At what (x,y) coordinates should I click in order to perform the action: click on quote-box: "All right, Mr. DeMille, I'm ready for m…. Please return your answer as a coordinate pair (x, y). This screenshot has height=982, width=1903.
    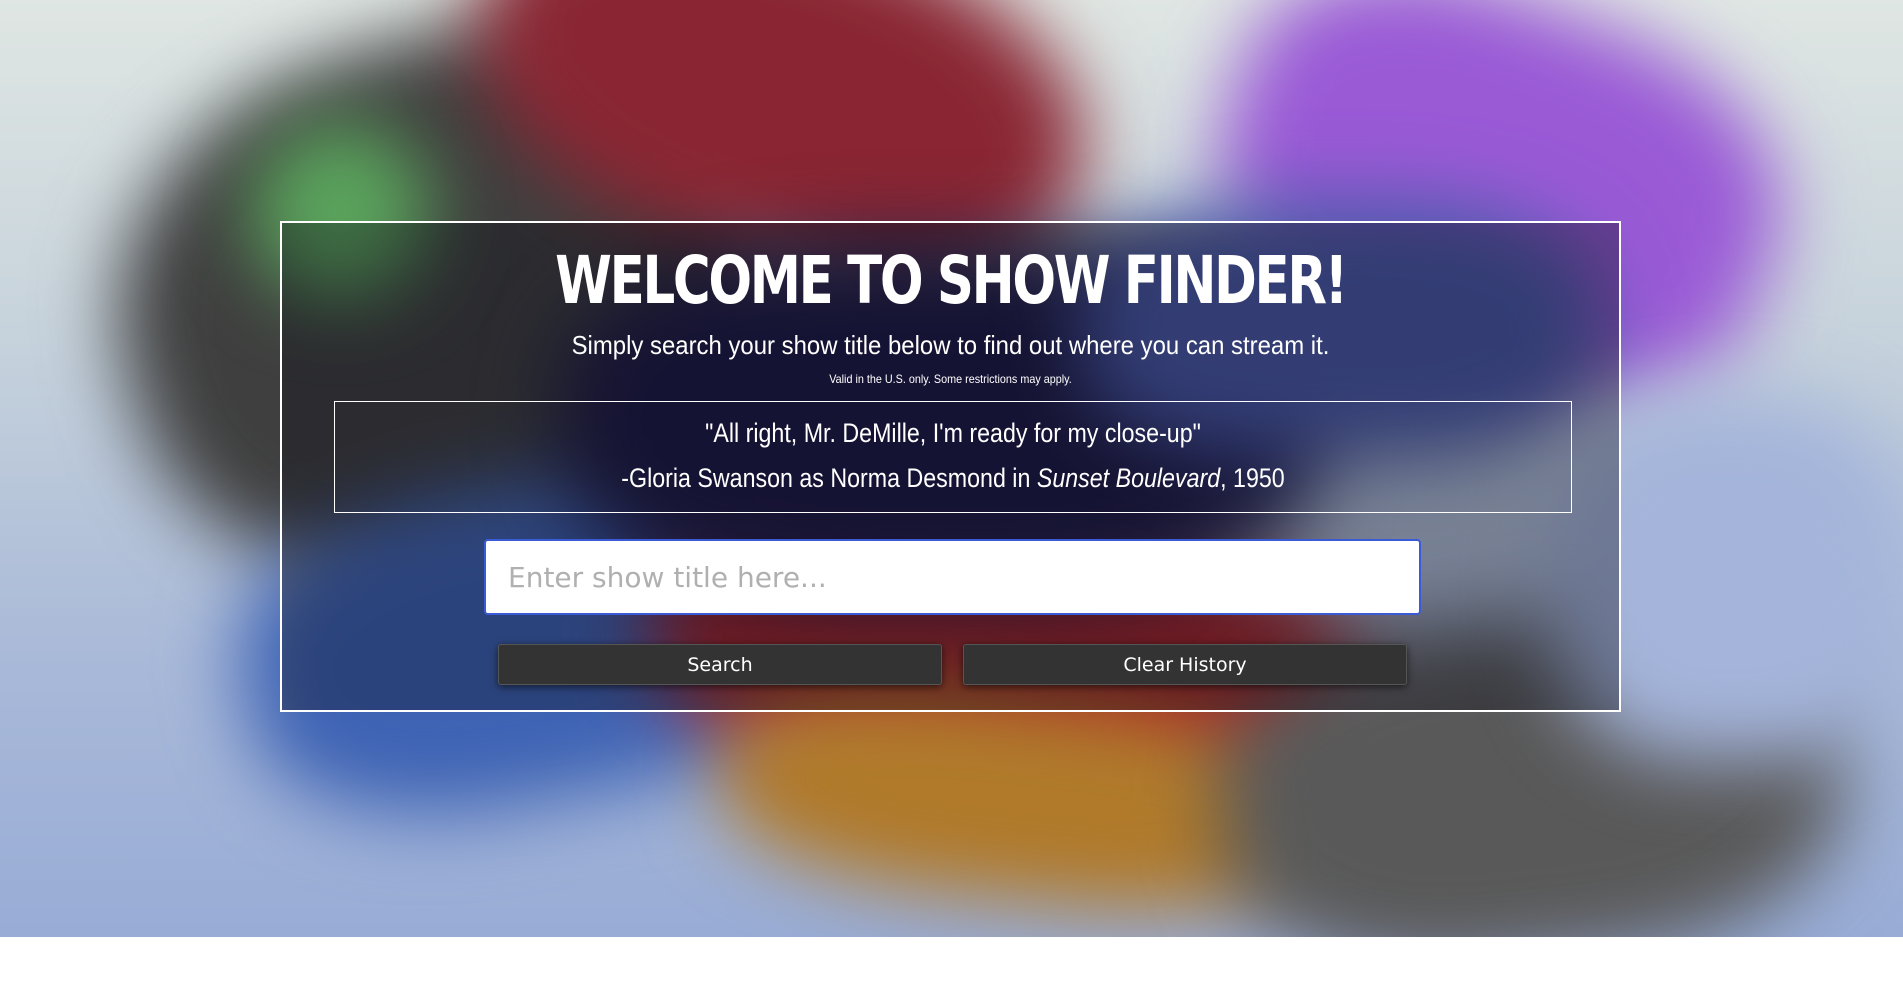
    Looking at the image, I should click on (953, 457).